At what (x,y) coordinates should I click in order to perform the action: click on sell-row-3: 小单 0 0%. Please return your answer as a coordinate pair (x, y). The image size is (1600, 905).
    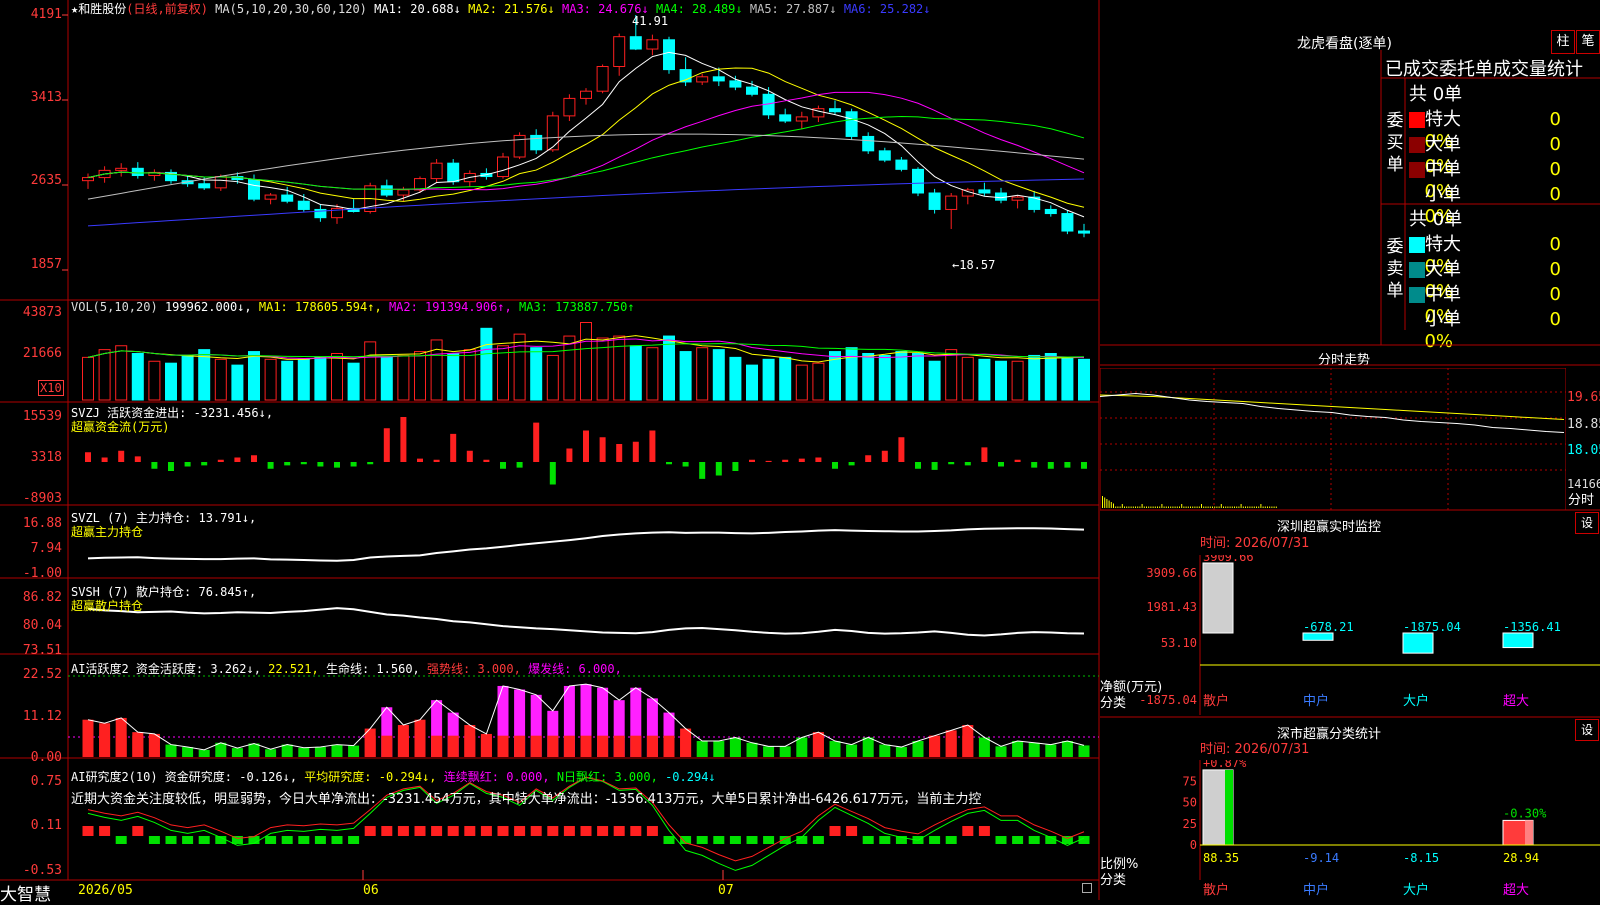
    Looking at the image, I should click on (1504, 328).